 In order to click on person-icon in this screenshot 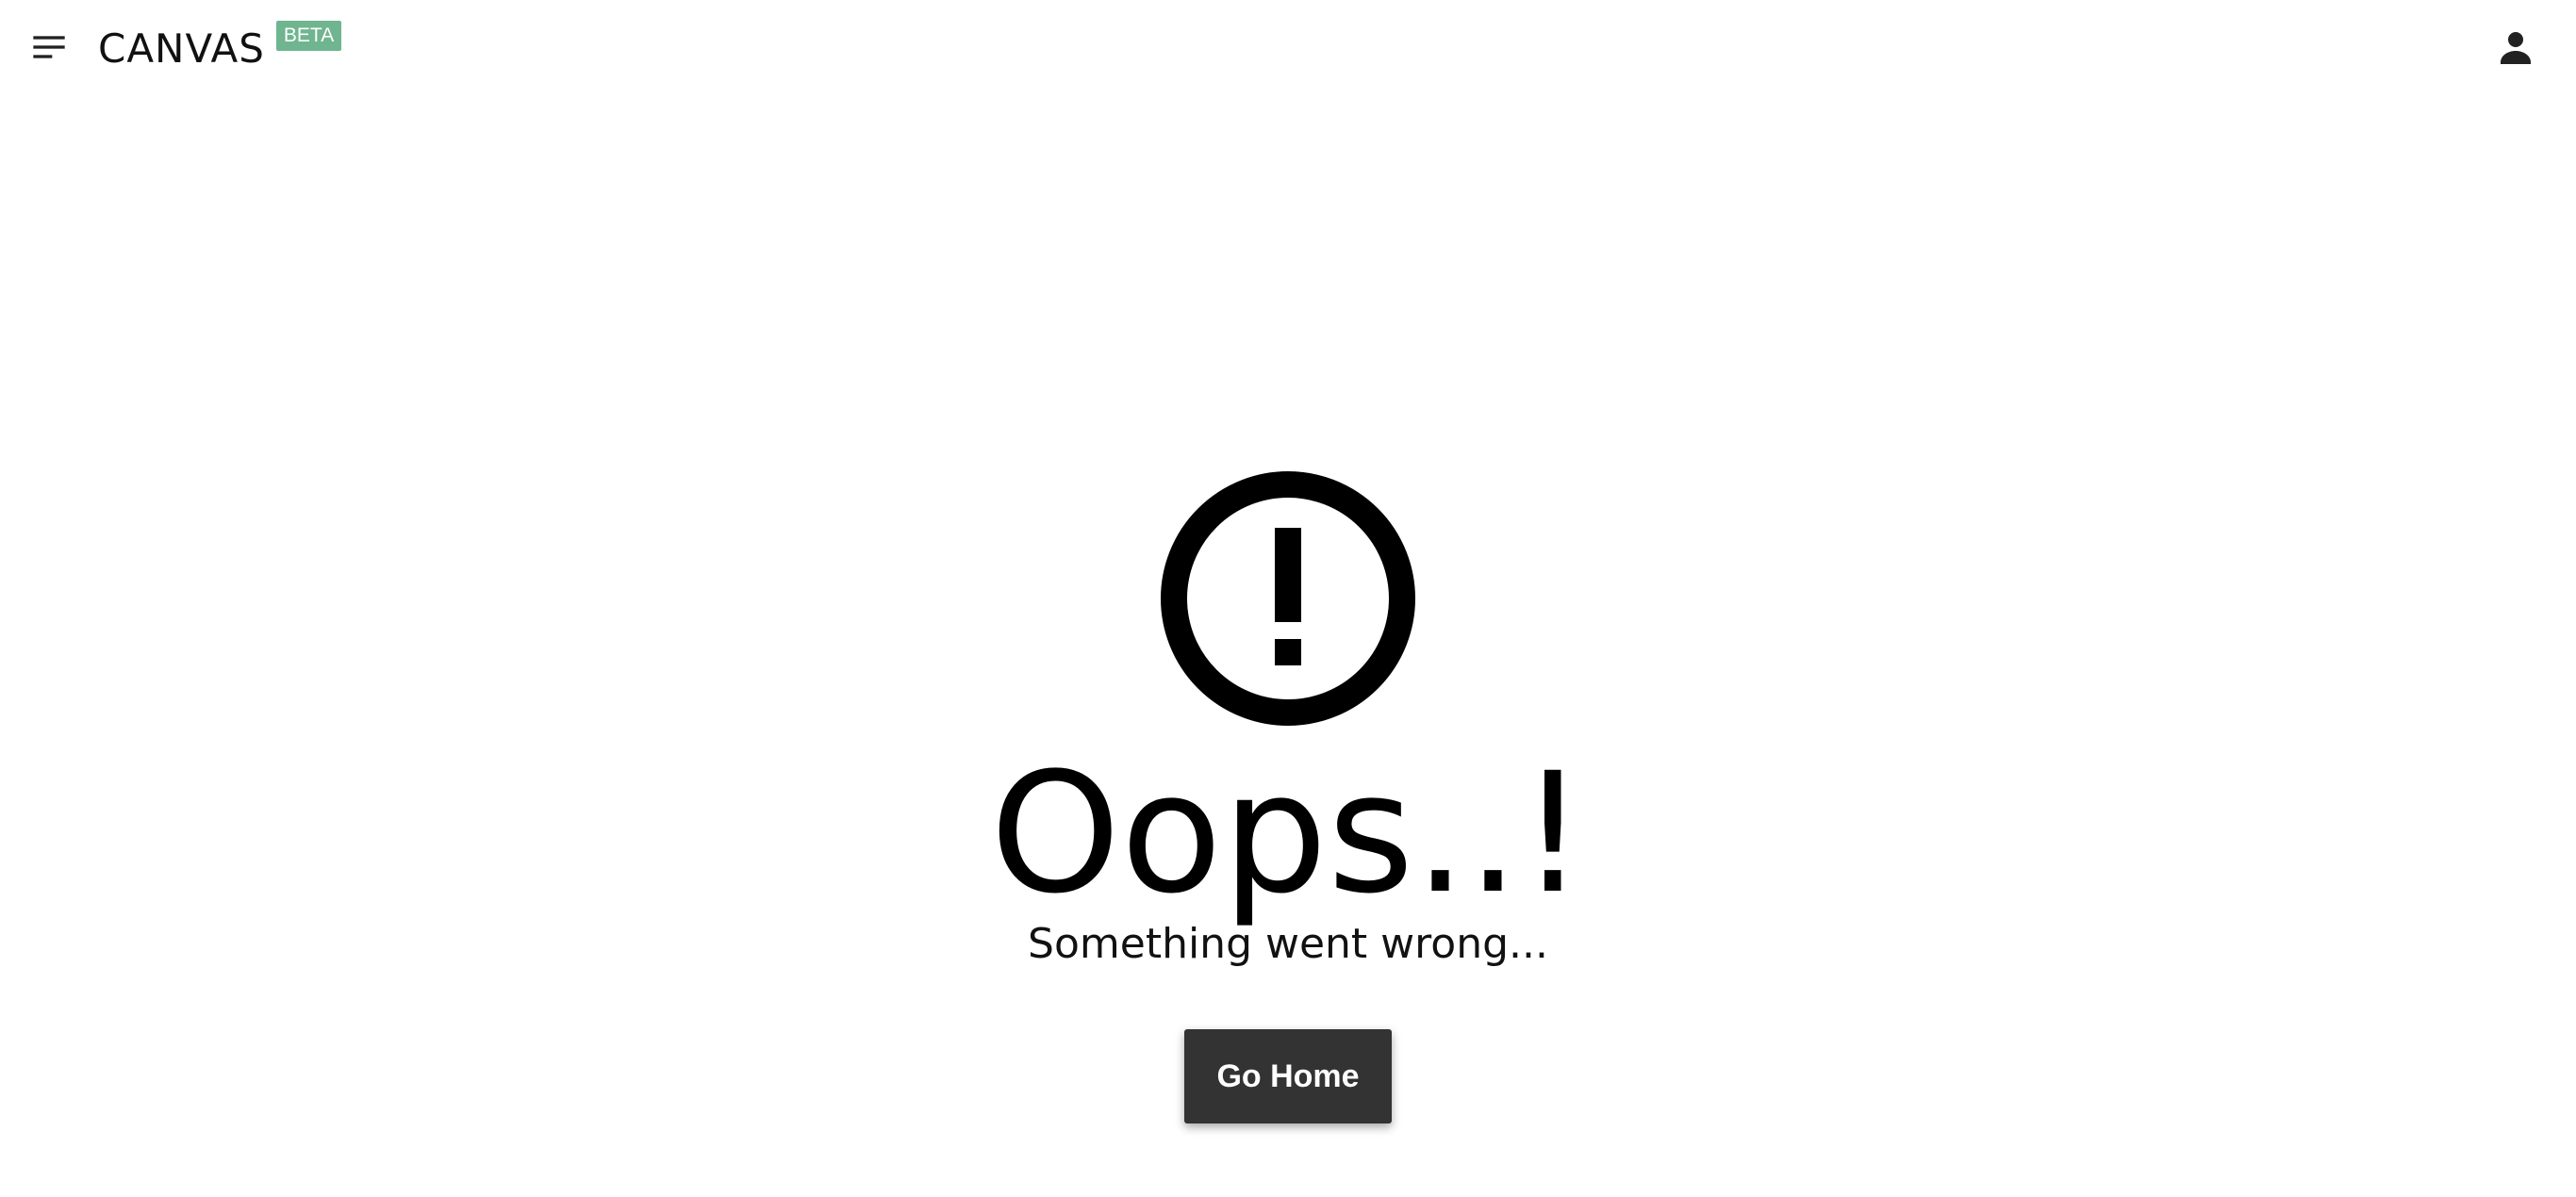, I will do `click(2515, 48)`.